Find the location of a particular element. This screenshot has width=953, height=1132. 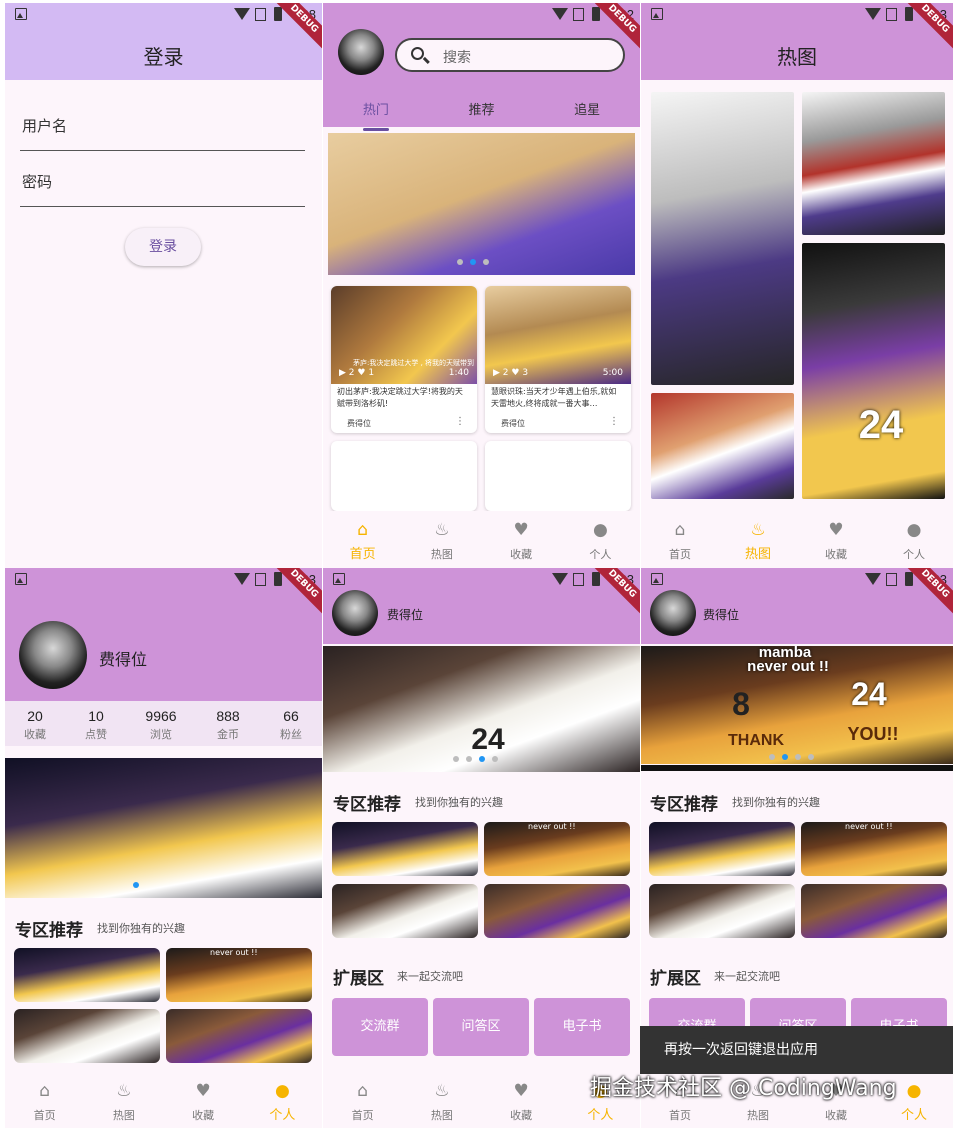

jersey-number: 24 is located at coordinates (881, 425).